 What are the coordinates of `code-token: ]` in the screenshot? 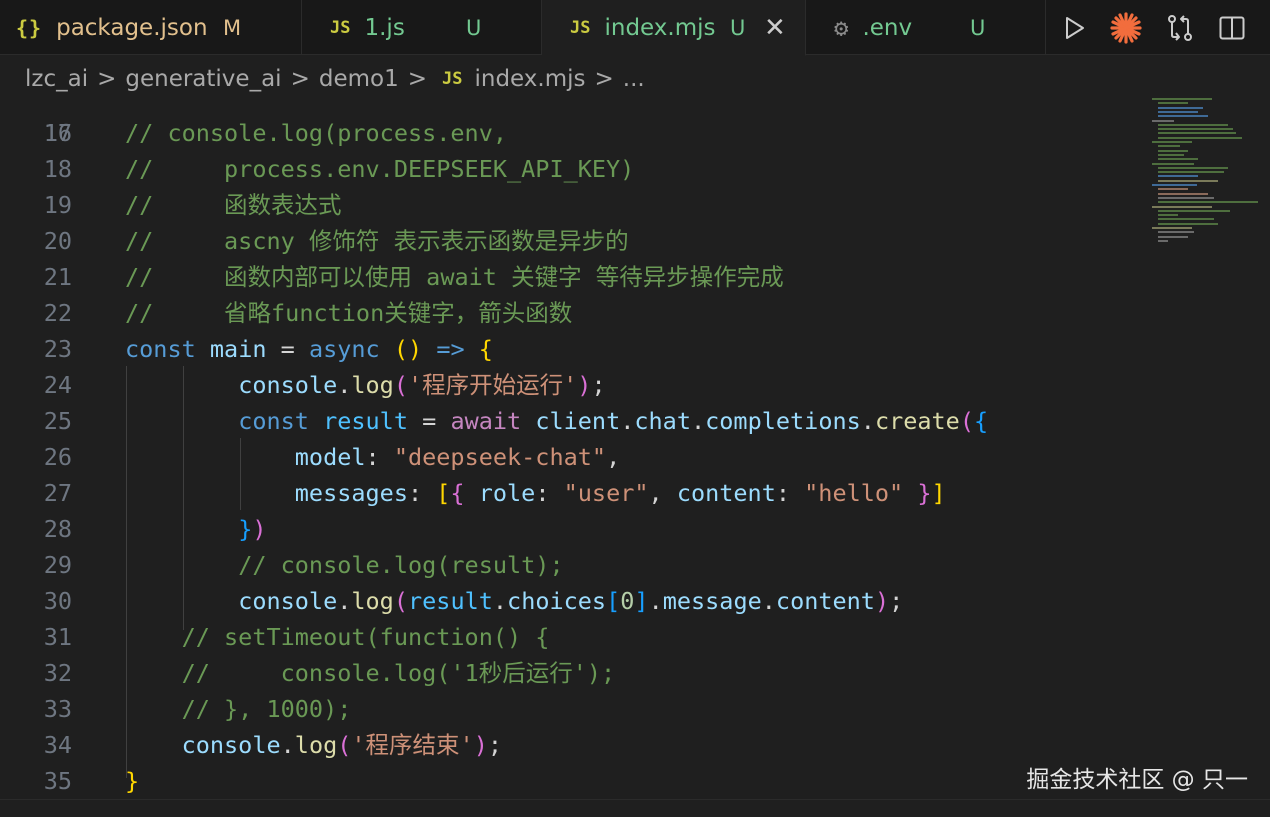 It's located at (939, 493).